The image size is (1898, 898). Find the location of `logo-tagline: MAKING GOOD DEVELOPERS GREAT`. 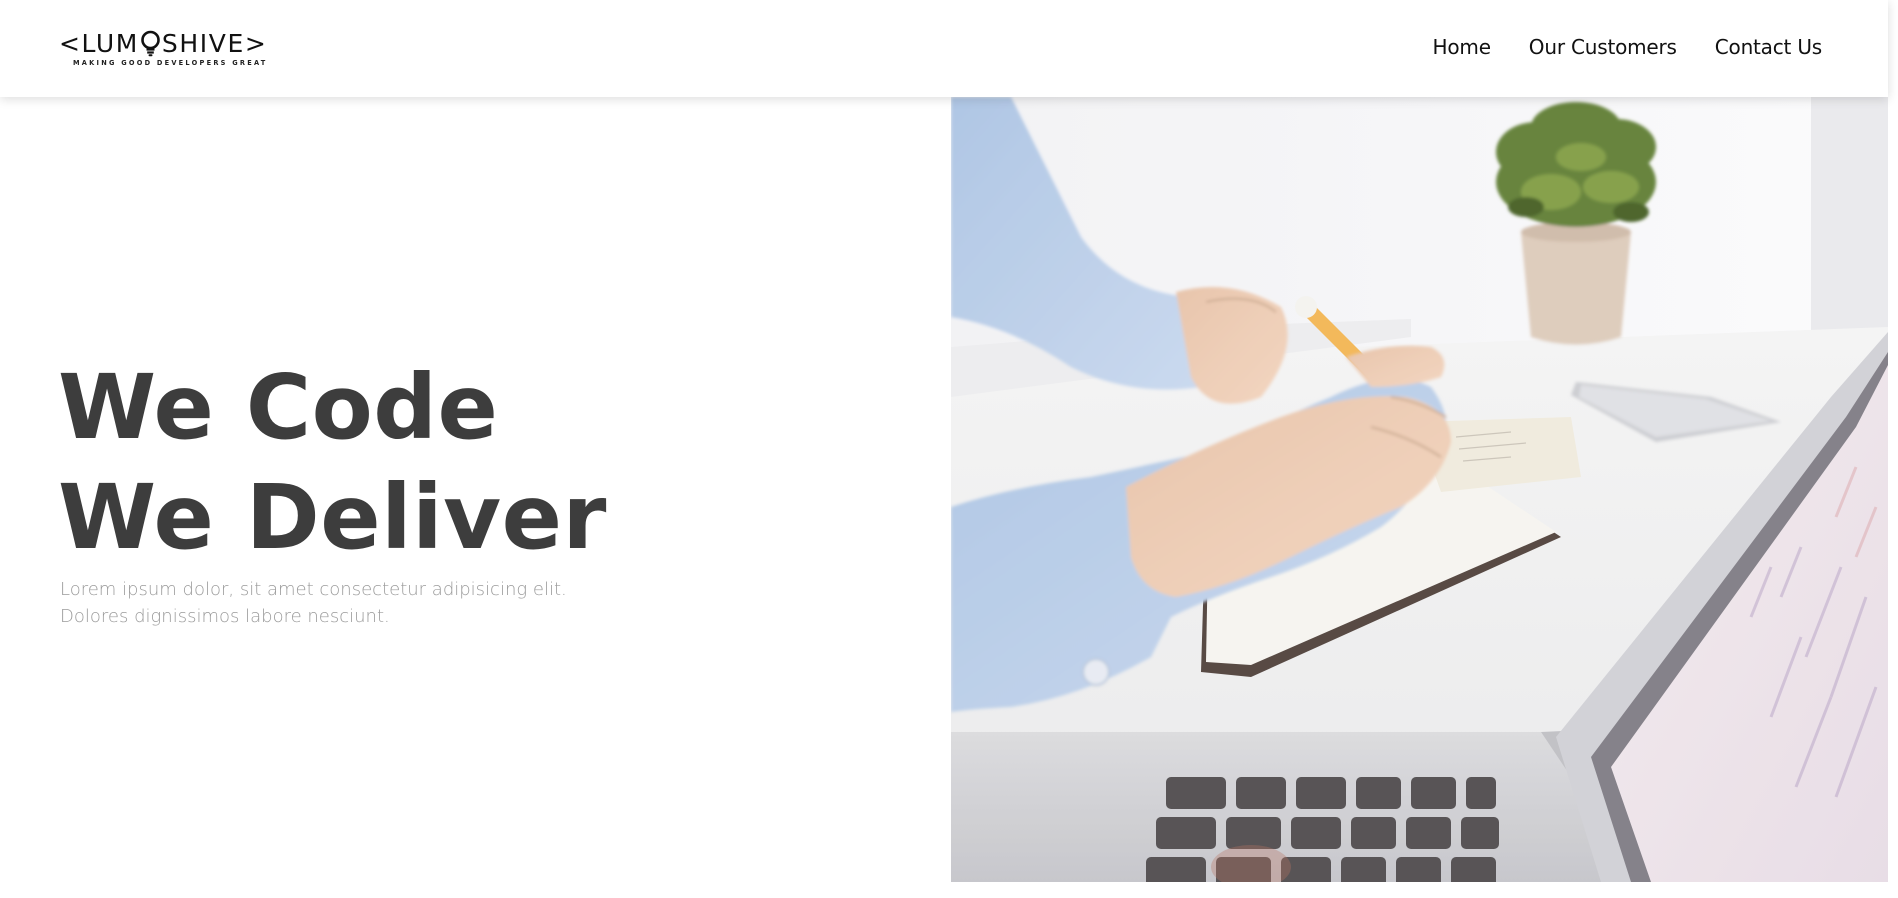

logo-tagline: MAKING GOOD DEVELOPERS GREAT is located at coordinates (170, 63).